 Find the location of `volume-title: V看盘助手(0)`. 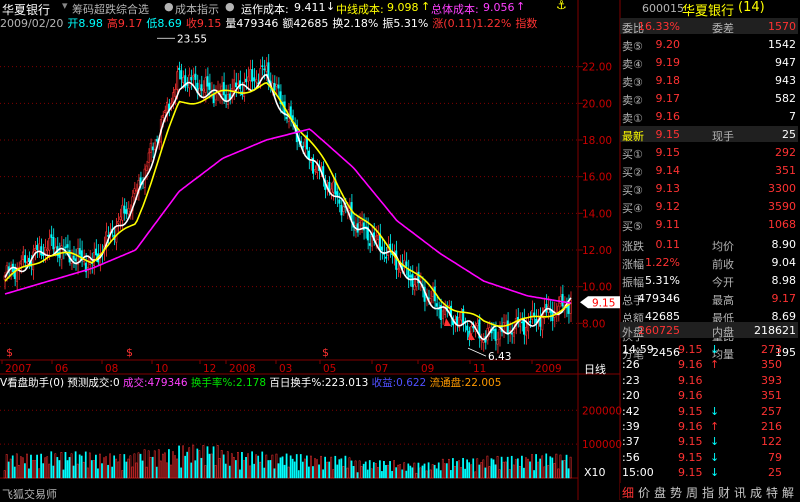

volume-title: V看盘助手(0) is located at coordinates (32, 383).